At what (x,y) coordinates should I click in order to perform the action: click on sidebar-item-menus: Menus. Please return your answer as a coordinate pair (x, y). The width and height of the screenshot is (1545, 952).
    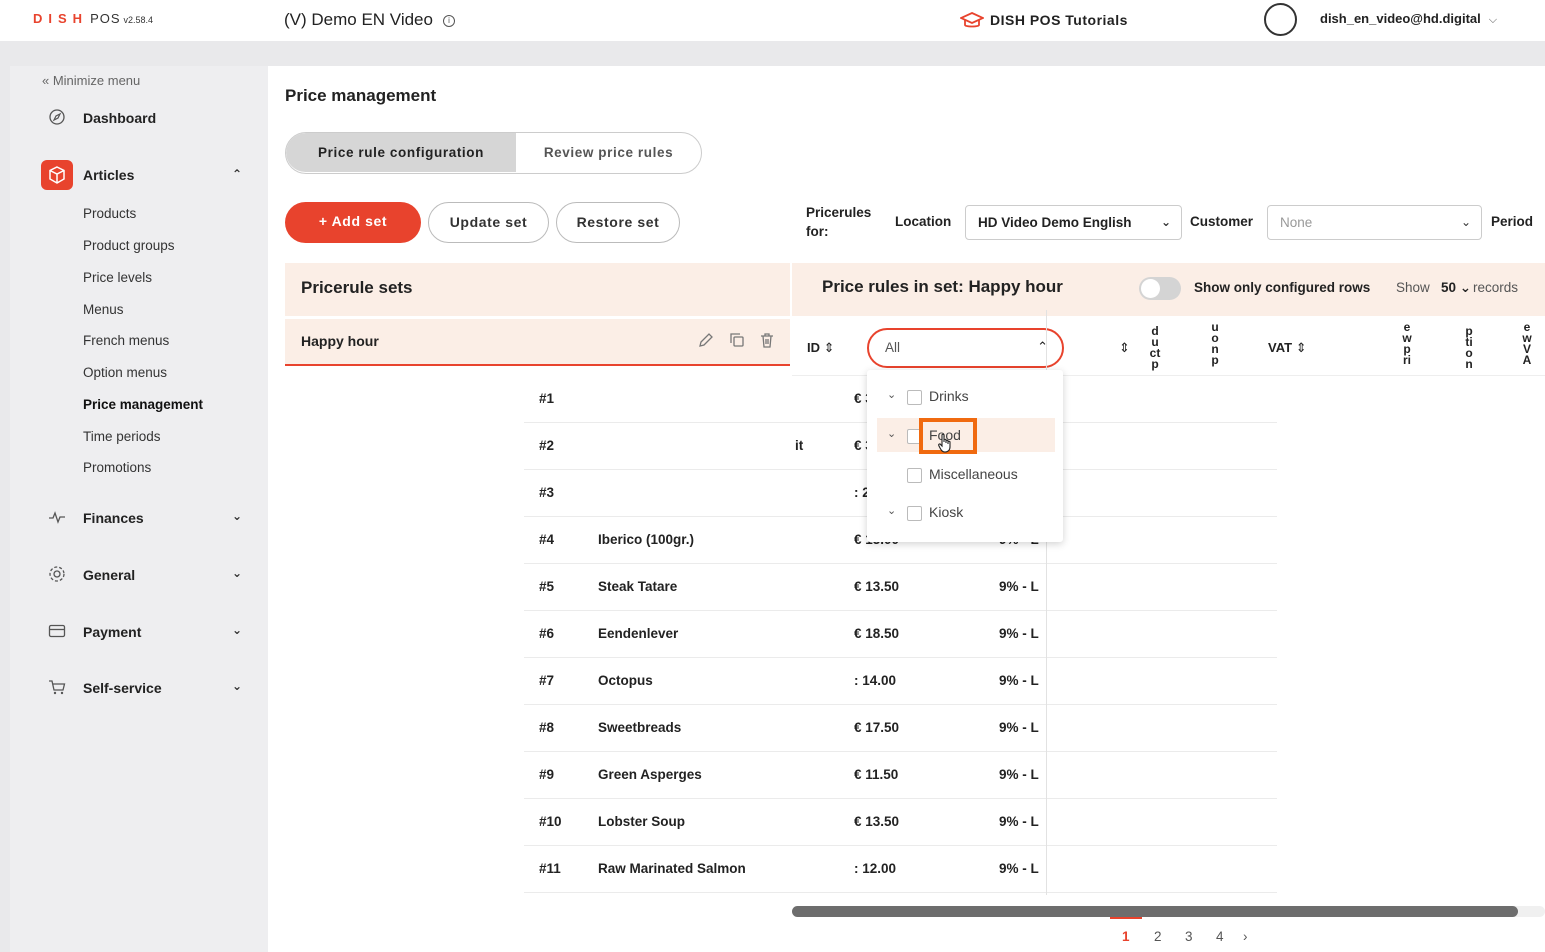
    Looking at the image, I should click on (103, 309).